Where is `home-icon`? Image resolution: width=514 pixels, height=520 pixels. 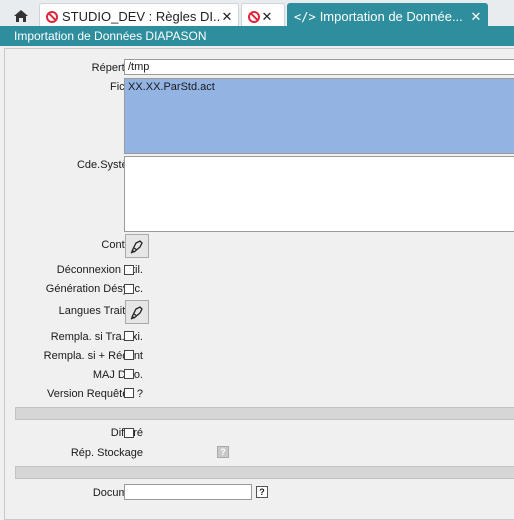
home-icon is located at coordinates (20, 16).